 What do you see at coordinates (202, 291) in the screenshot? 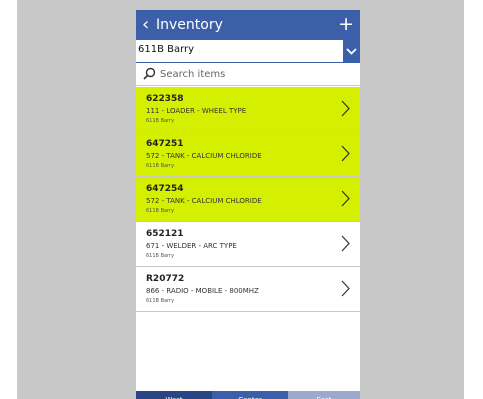
I see `item-description: 866 - RADIO - MOBILE - 800MHZ` at bounding box center [202, 291].